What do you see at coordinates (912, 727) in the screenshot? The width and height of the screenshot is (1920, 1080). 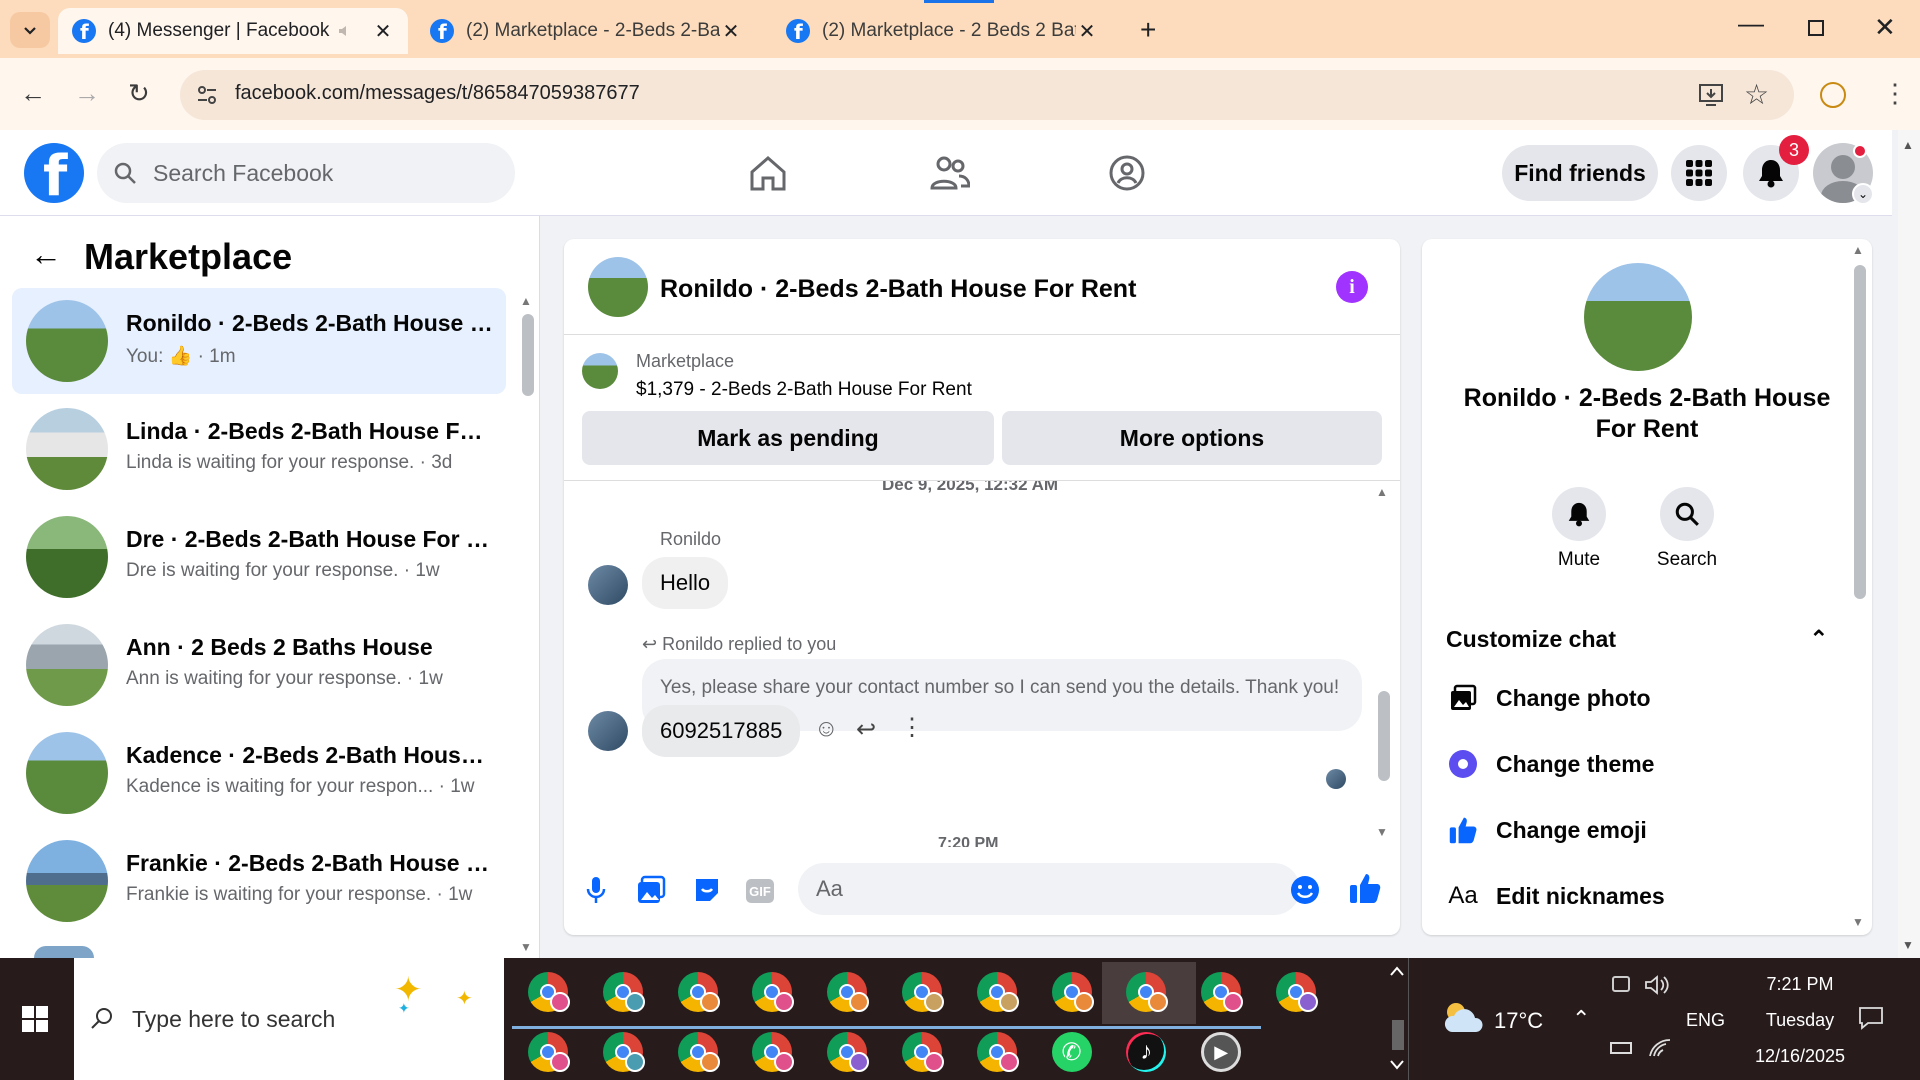 I see `more-actions-icon: ⋮` at bounding box center [912, 727].